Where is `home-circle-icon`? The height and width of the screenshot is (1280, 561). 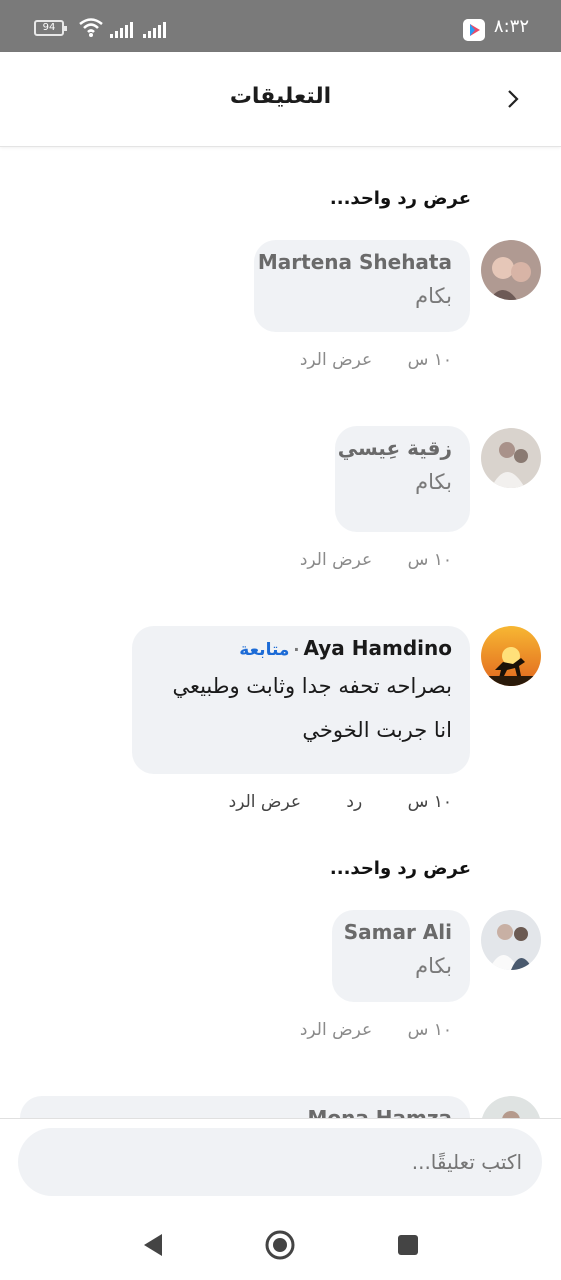
home-circle-icon is located at coordinates (280, 1245).